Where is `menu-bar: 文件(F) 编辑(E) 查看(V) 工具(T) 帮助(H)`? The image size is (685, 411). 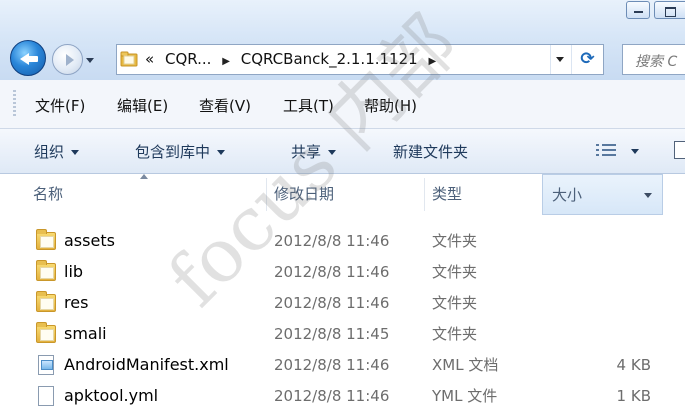 menu-bar: 文件(F) 编辑(E) 查看(V) 工具(T) 帮助(H) is located at coordinates (342, 104).